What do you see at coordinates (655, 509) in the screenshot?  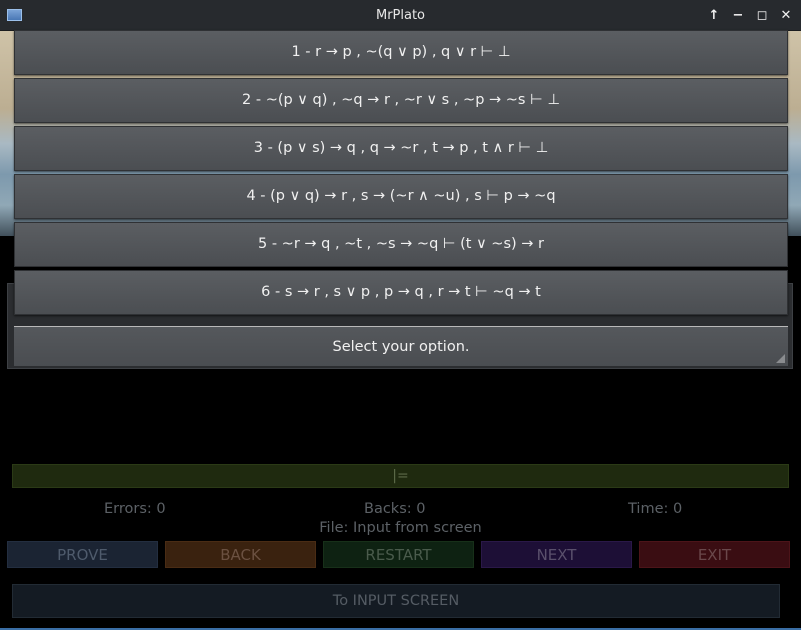 I see `time-counter: Time: 0` at bounding box center [655, 509].